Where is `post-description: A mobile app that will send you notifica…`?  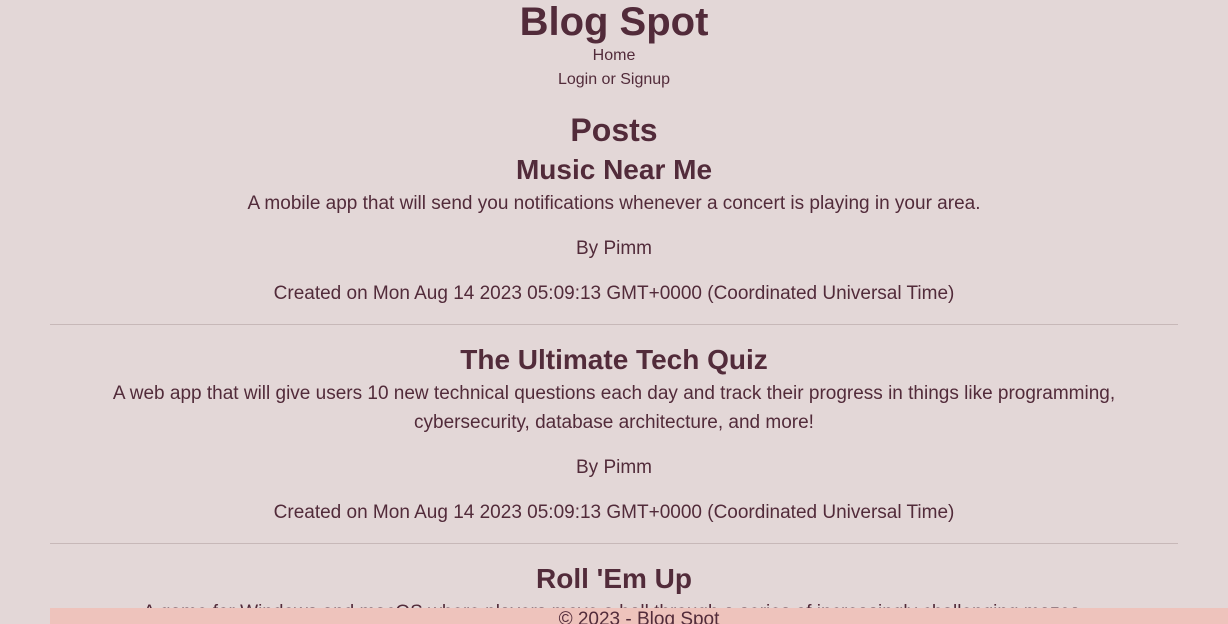 post-description: A mobile app that will send you notifica… is located at coordinates (614, 203).